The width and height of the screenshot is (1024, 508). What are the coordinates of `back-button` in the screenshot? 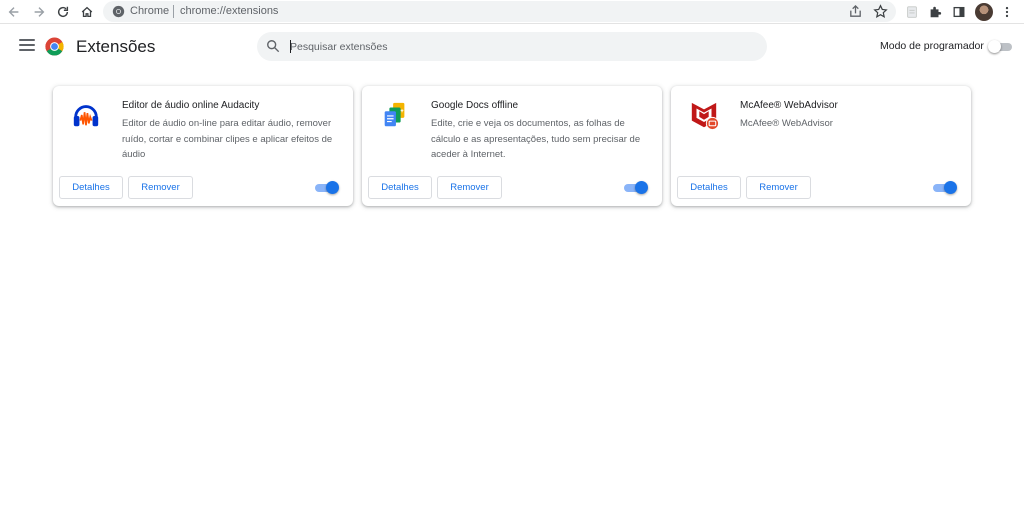 It's located at (14, 12).